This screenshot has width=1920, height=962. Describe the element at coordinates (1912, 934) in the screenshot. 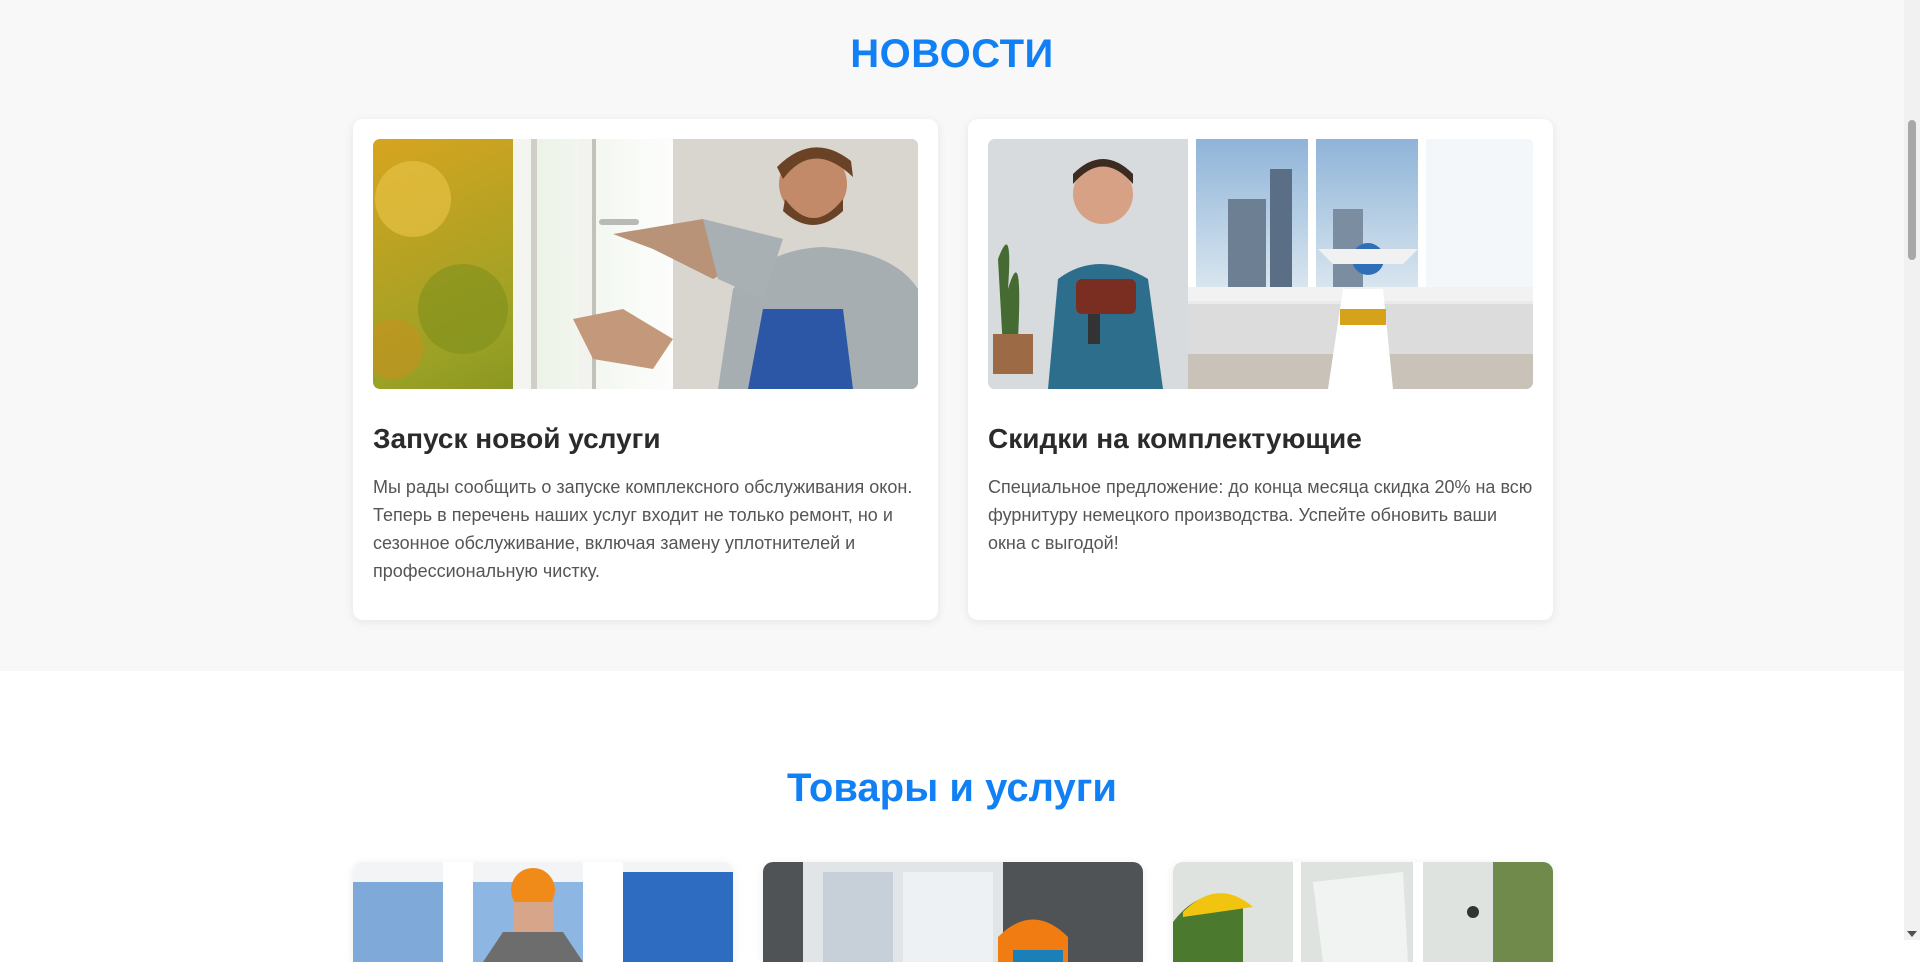

I see `scroll-down-arrow-icon` at that location.